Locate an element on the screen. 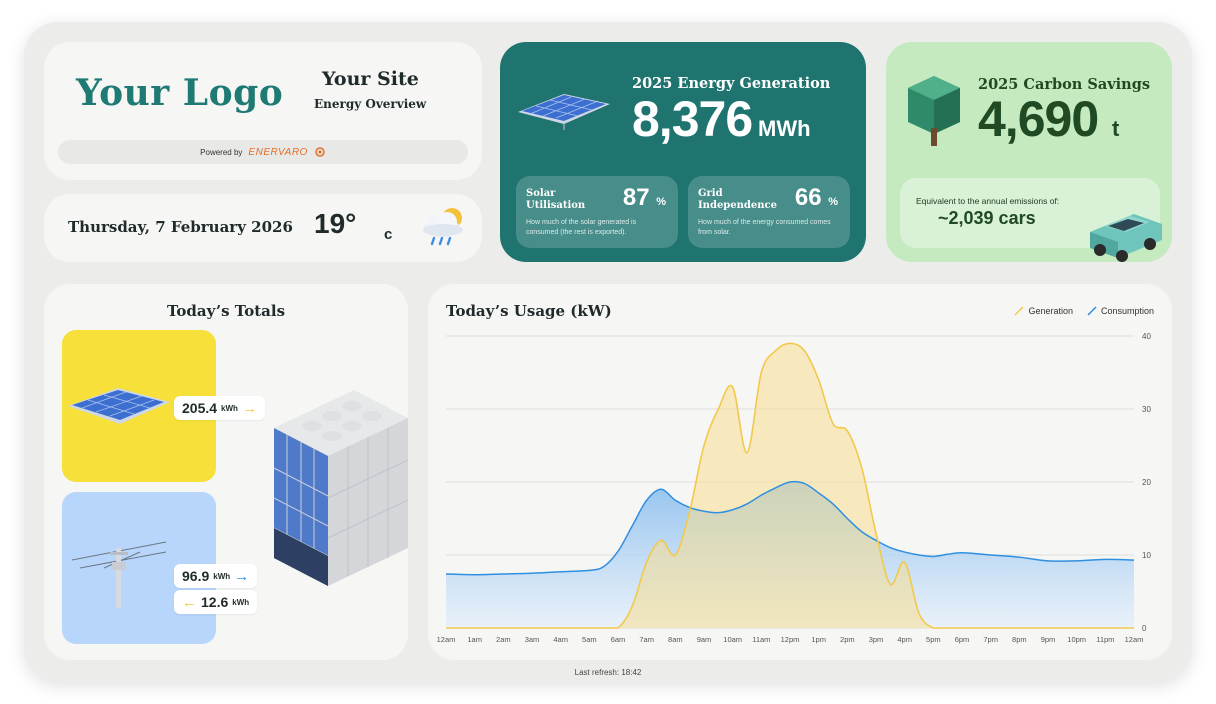 Image resolution: width=1216 pixels, height=704 pixels. x-tick-label: 8pm is located at coordinates (1019, 639).